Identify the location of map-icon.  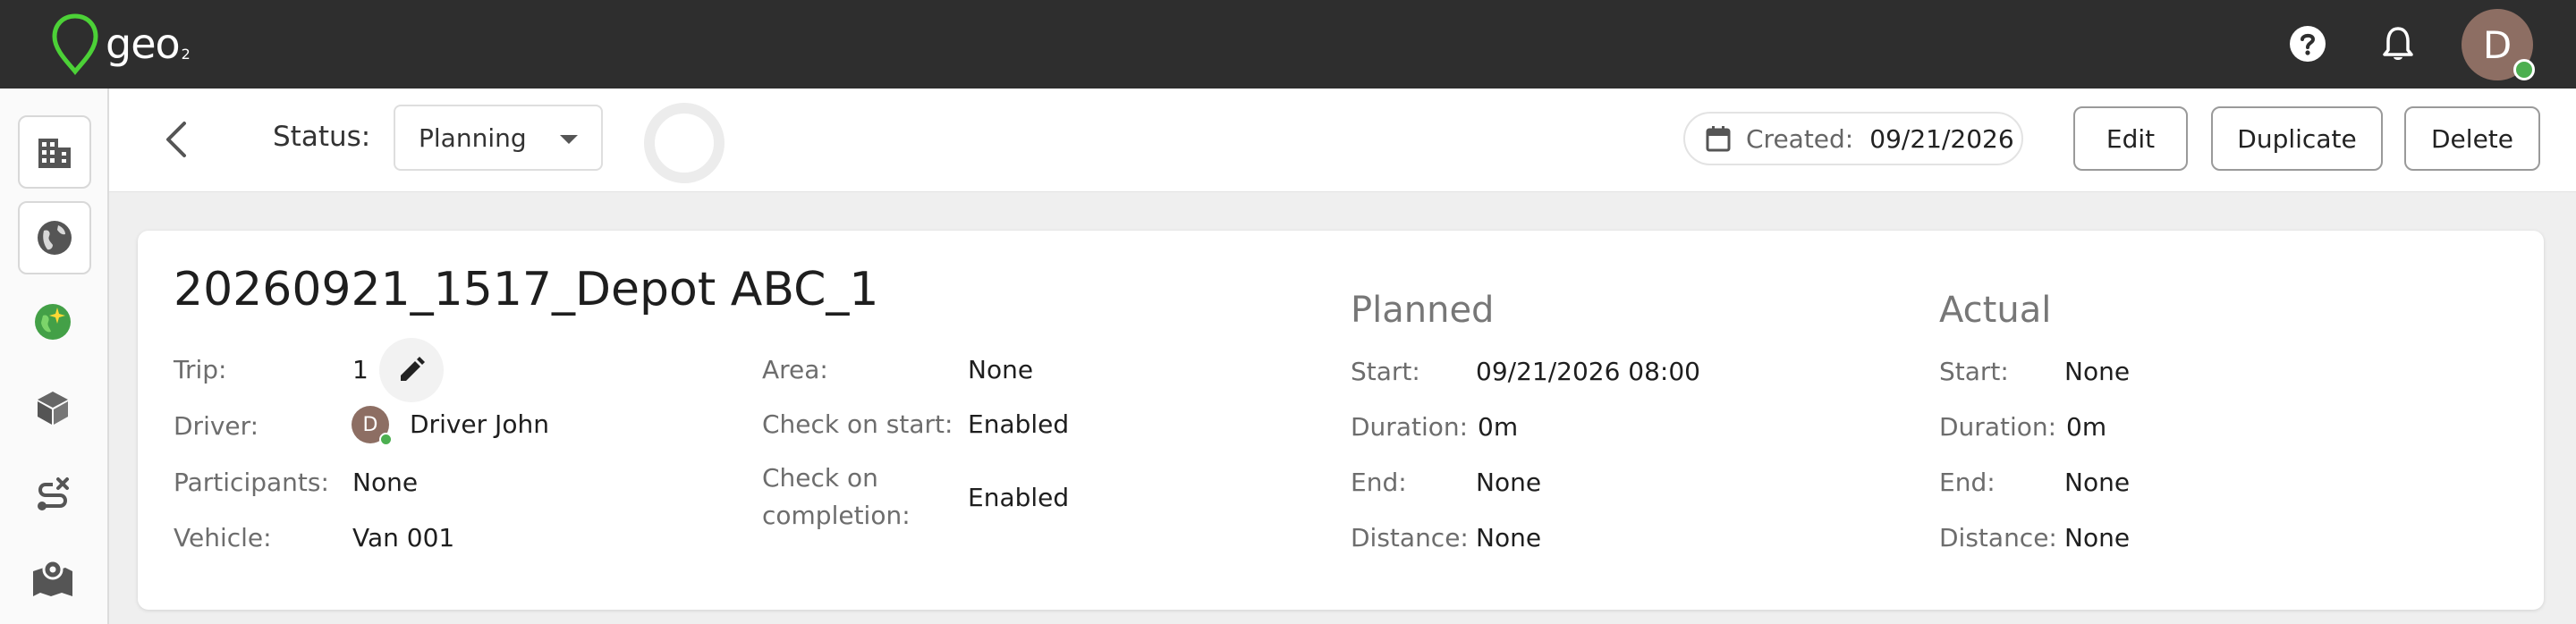
(52, 577).